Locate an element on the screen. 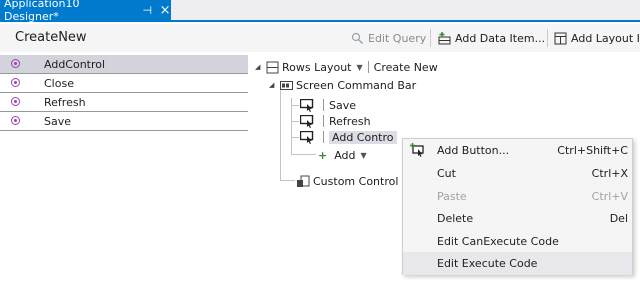  add-layout-item-button: Add Layout Item is located at coordinates (597, 38).